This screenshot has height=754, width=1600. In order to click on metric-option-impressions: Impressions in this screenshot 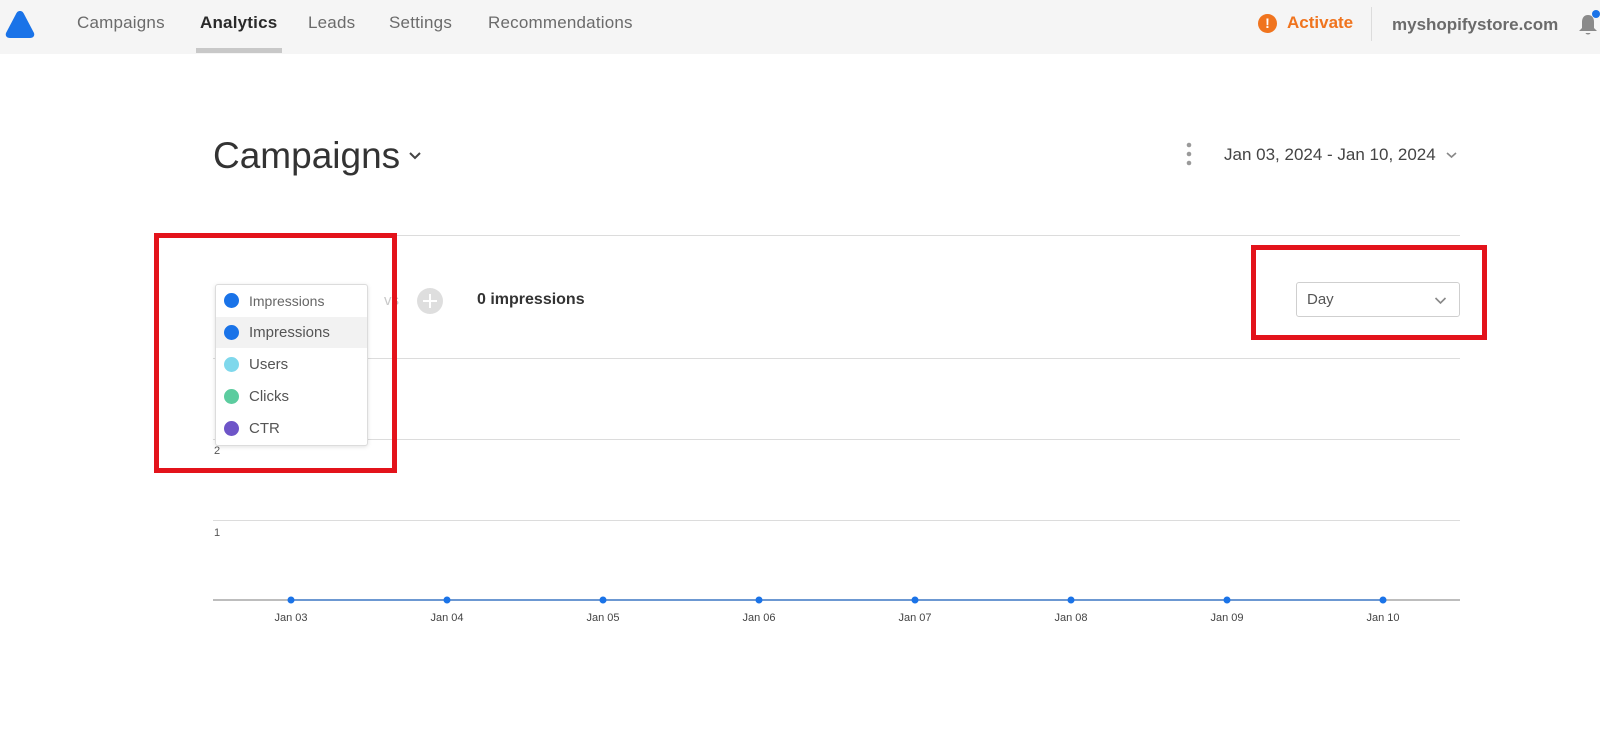, I will do `click(291, 332)`.